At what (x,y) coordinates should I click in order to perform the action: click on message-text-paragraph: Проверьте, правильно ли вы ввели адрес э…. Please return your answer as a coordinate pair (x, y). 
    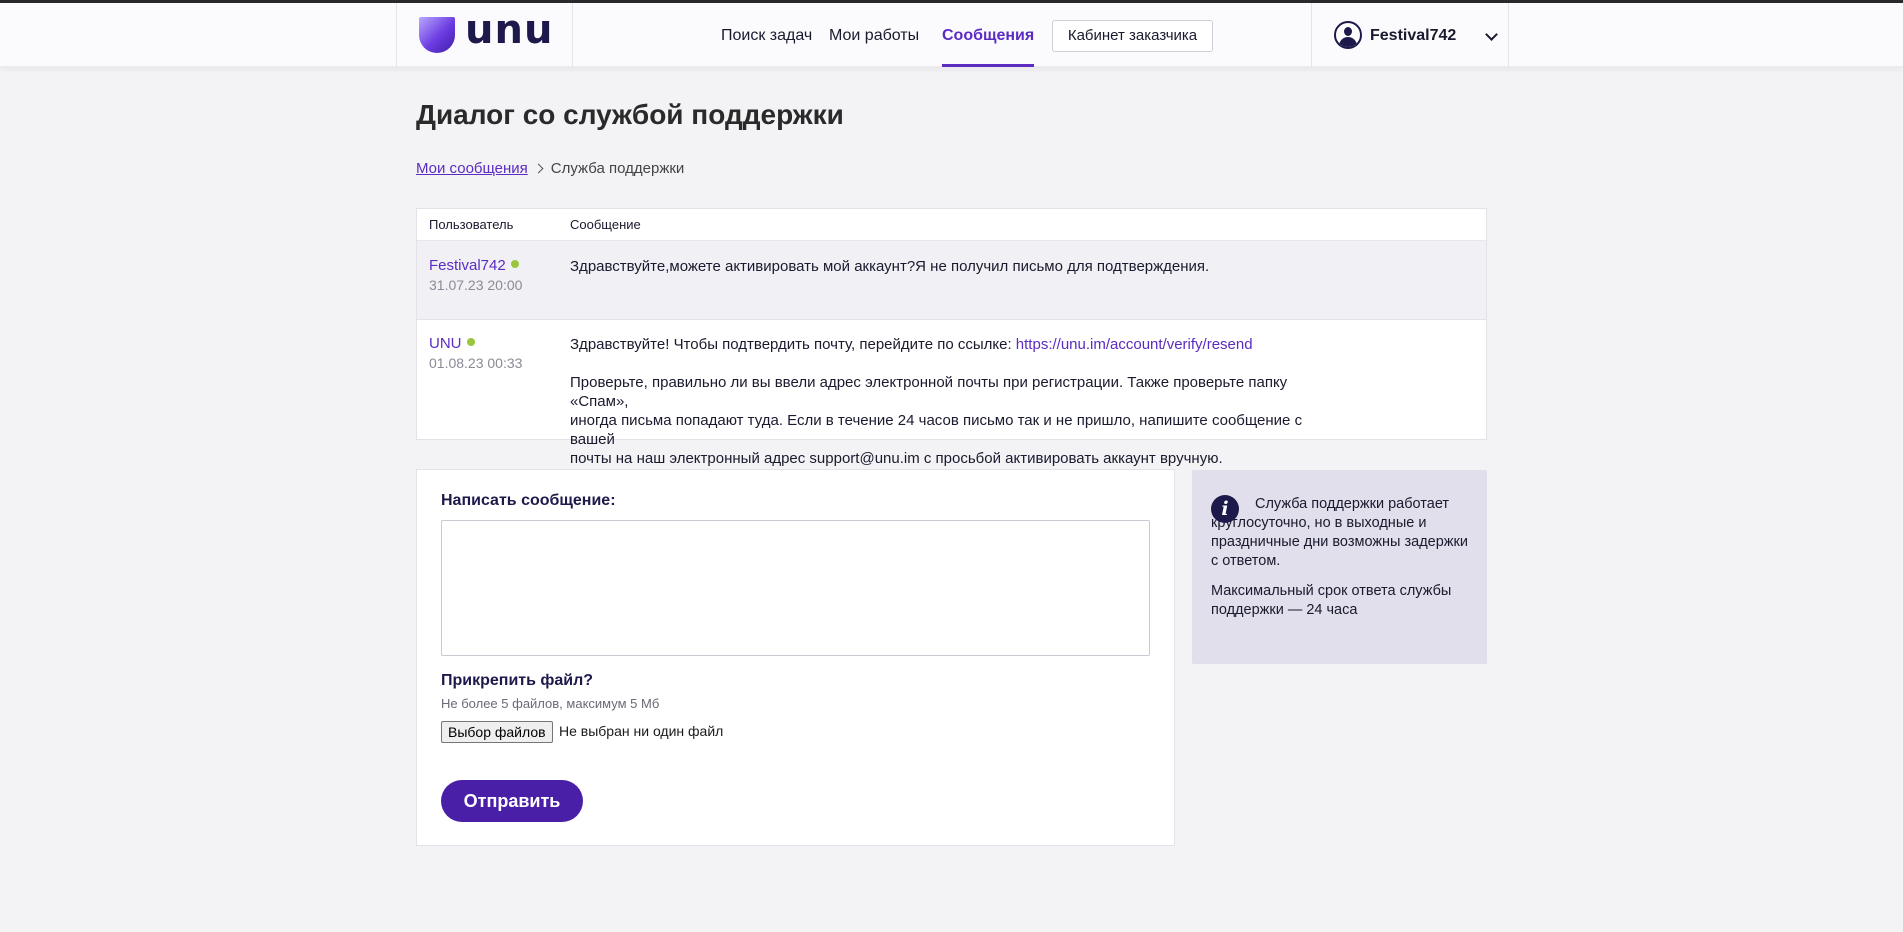
    Looking at the image, I should click on (950, 420).